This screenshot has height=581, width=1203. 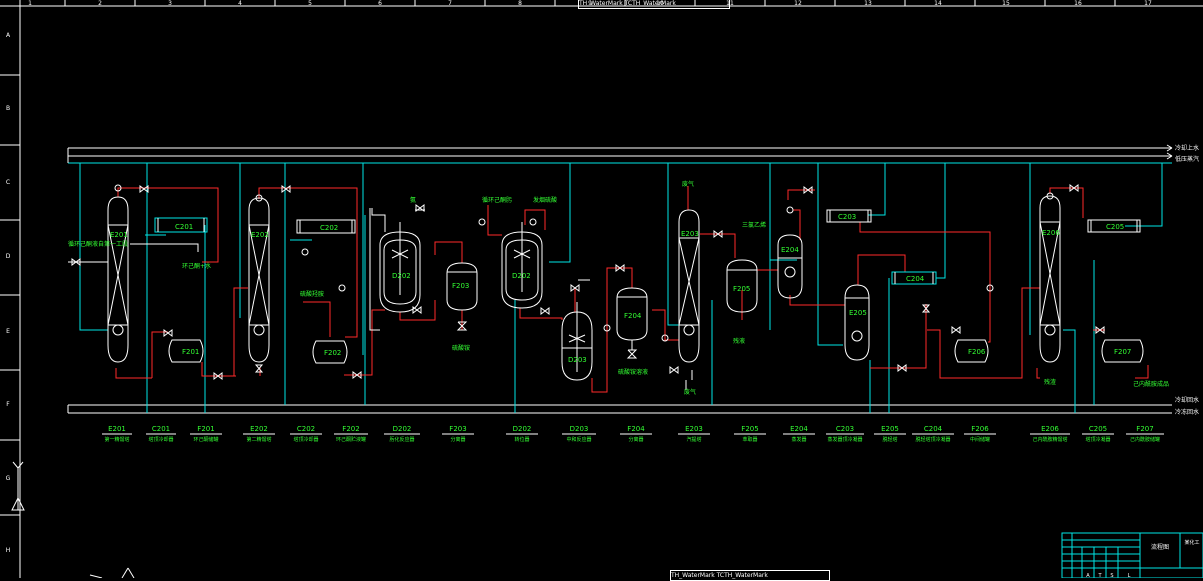 I want to click on legend-item-c203: C203 蒸发器顶冷凝器, so click(x=845, y=434).